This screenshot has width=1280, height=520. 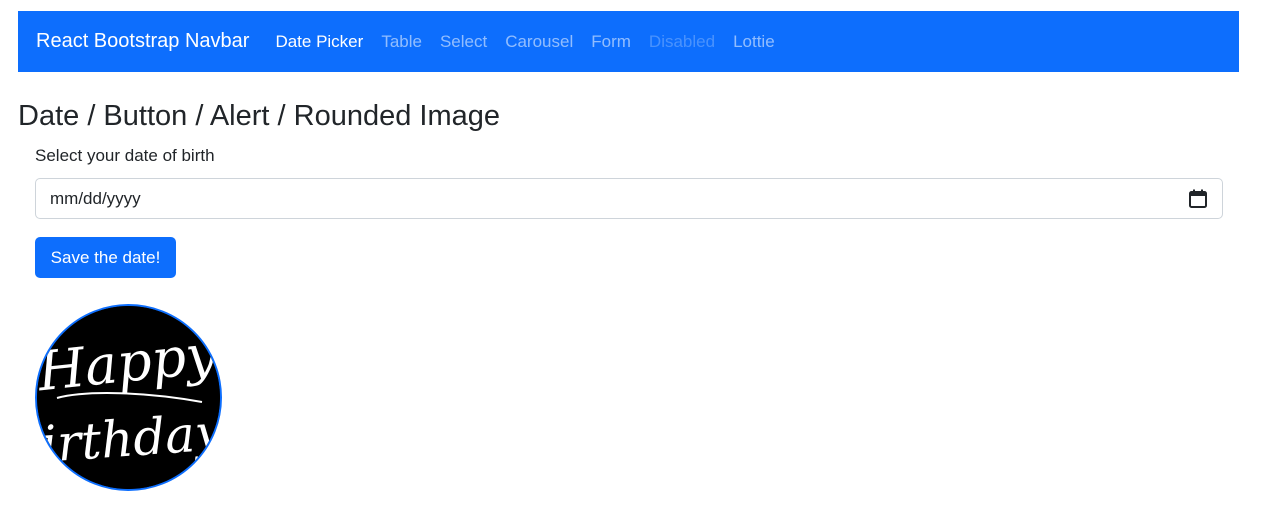 What do you see at coordinates (539, 42) in the screenshot?
I see `nav-link-carousel: Carousel` at bounding box center [539, 42].